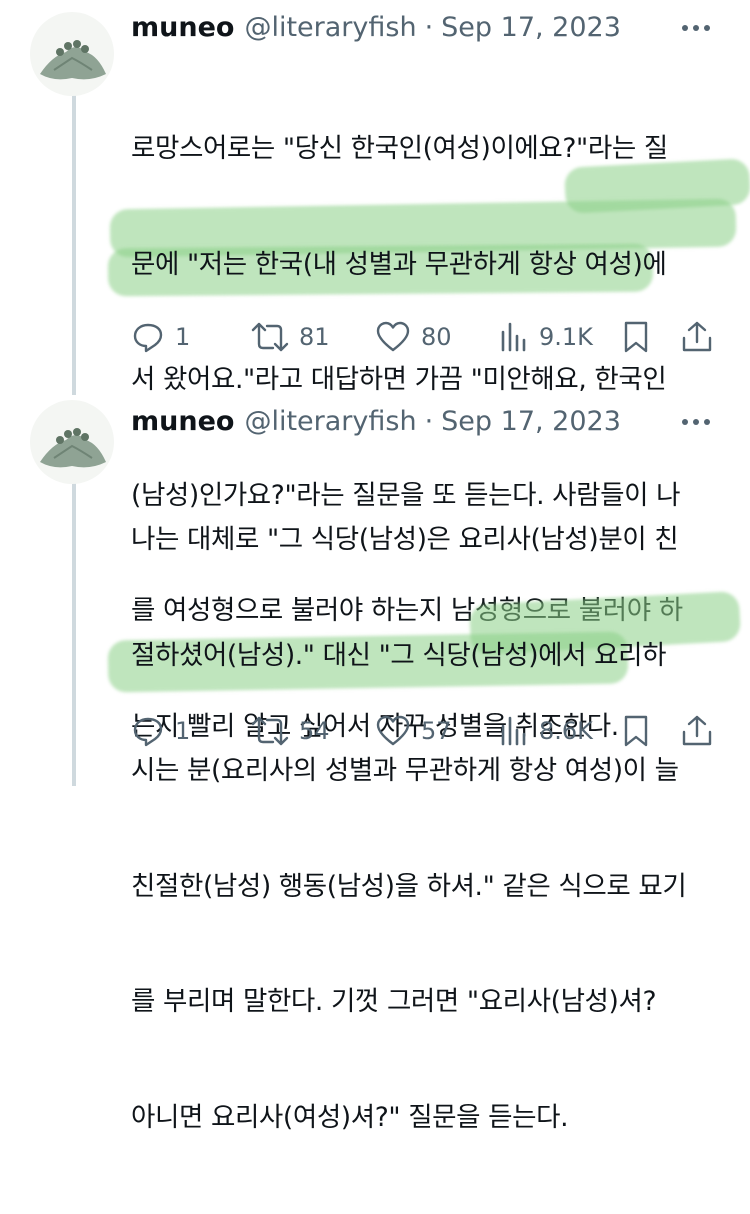 This screenshot has height=1214, width=750. What do you see at coordinates (314, 731) in the screenshot?
I see `retweet-count: 54` at bounding box center [314, 731].